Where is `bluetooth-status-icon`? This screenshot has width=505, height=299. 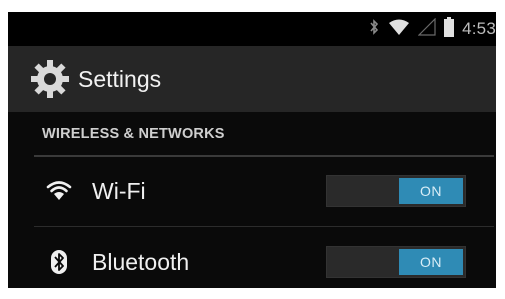
bluetooth-status-icon is located at coordinates (374, 29).